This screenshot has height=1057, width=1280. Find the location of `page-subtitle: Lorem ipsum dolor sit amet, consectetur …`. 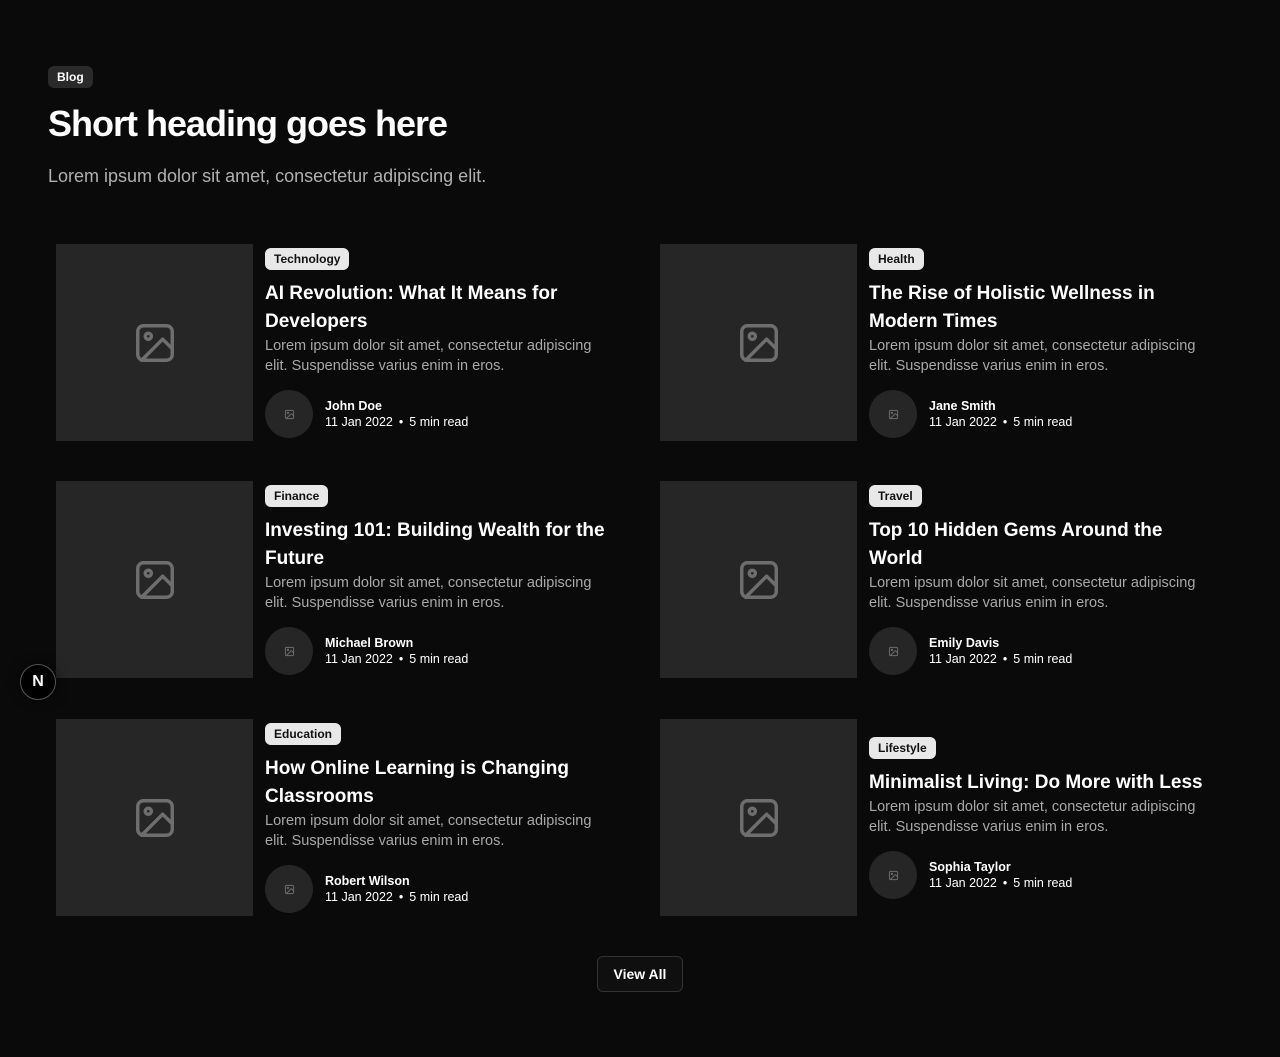

page-subtitle: Lorem ipsum dolor sit amet, consectetur … is located at coordinates (267, 176).